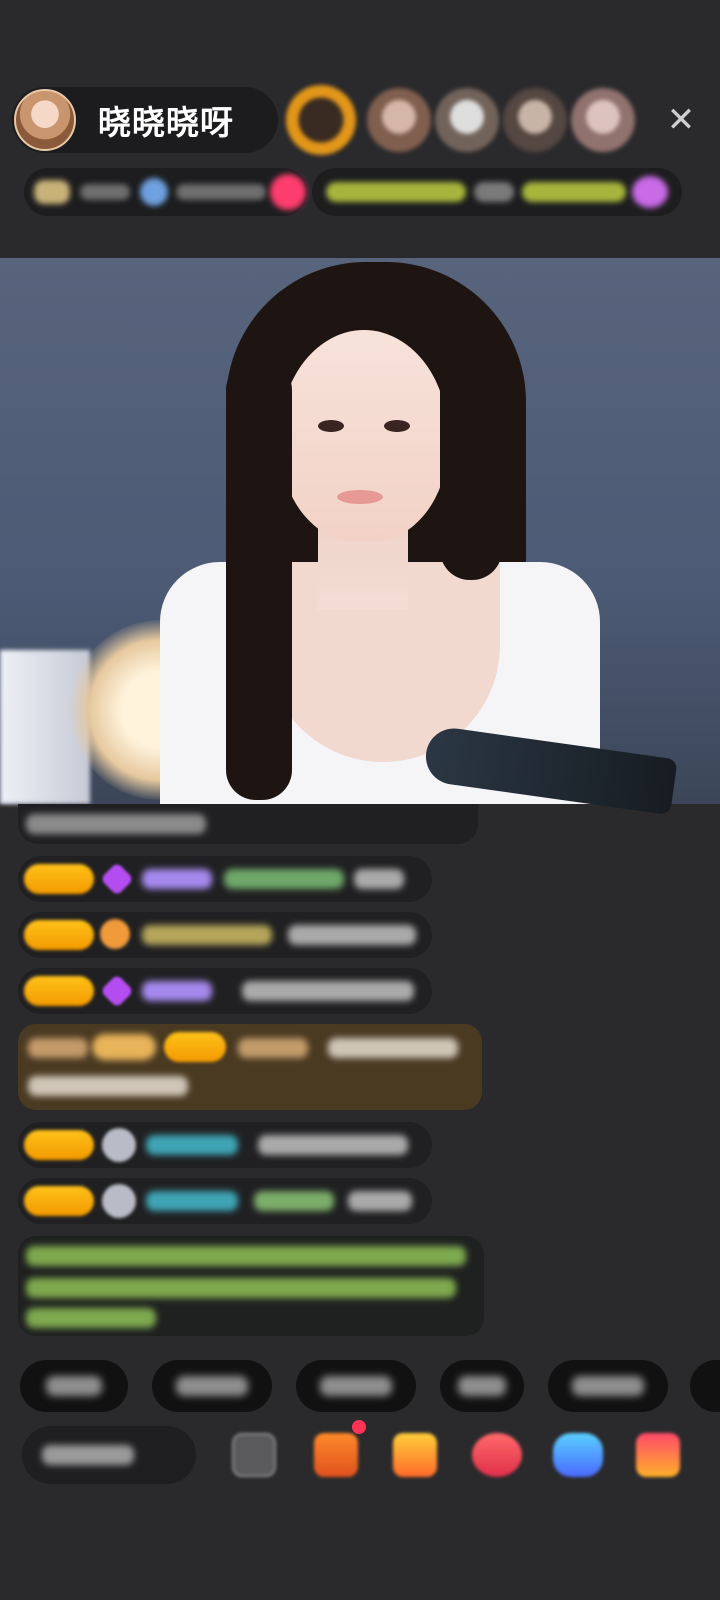  I want to click on host-info-pill: 晓晓晓呀, so click(145, 120).